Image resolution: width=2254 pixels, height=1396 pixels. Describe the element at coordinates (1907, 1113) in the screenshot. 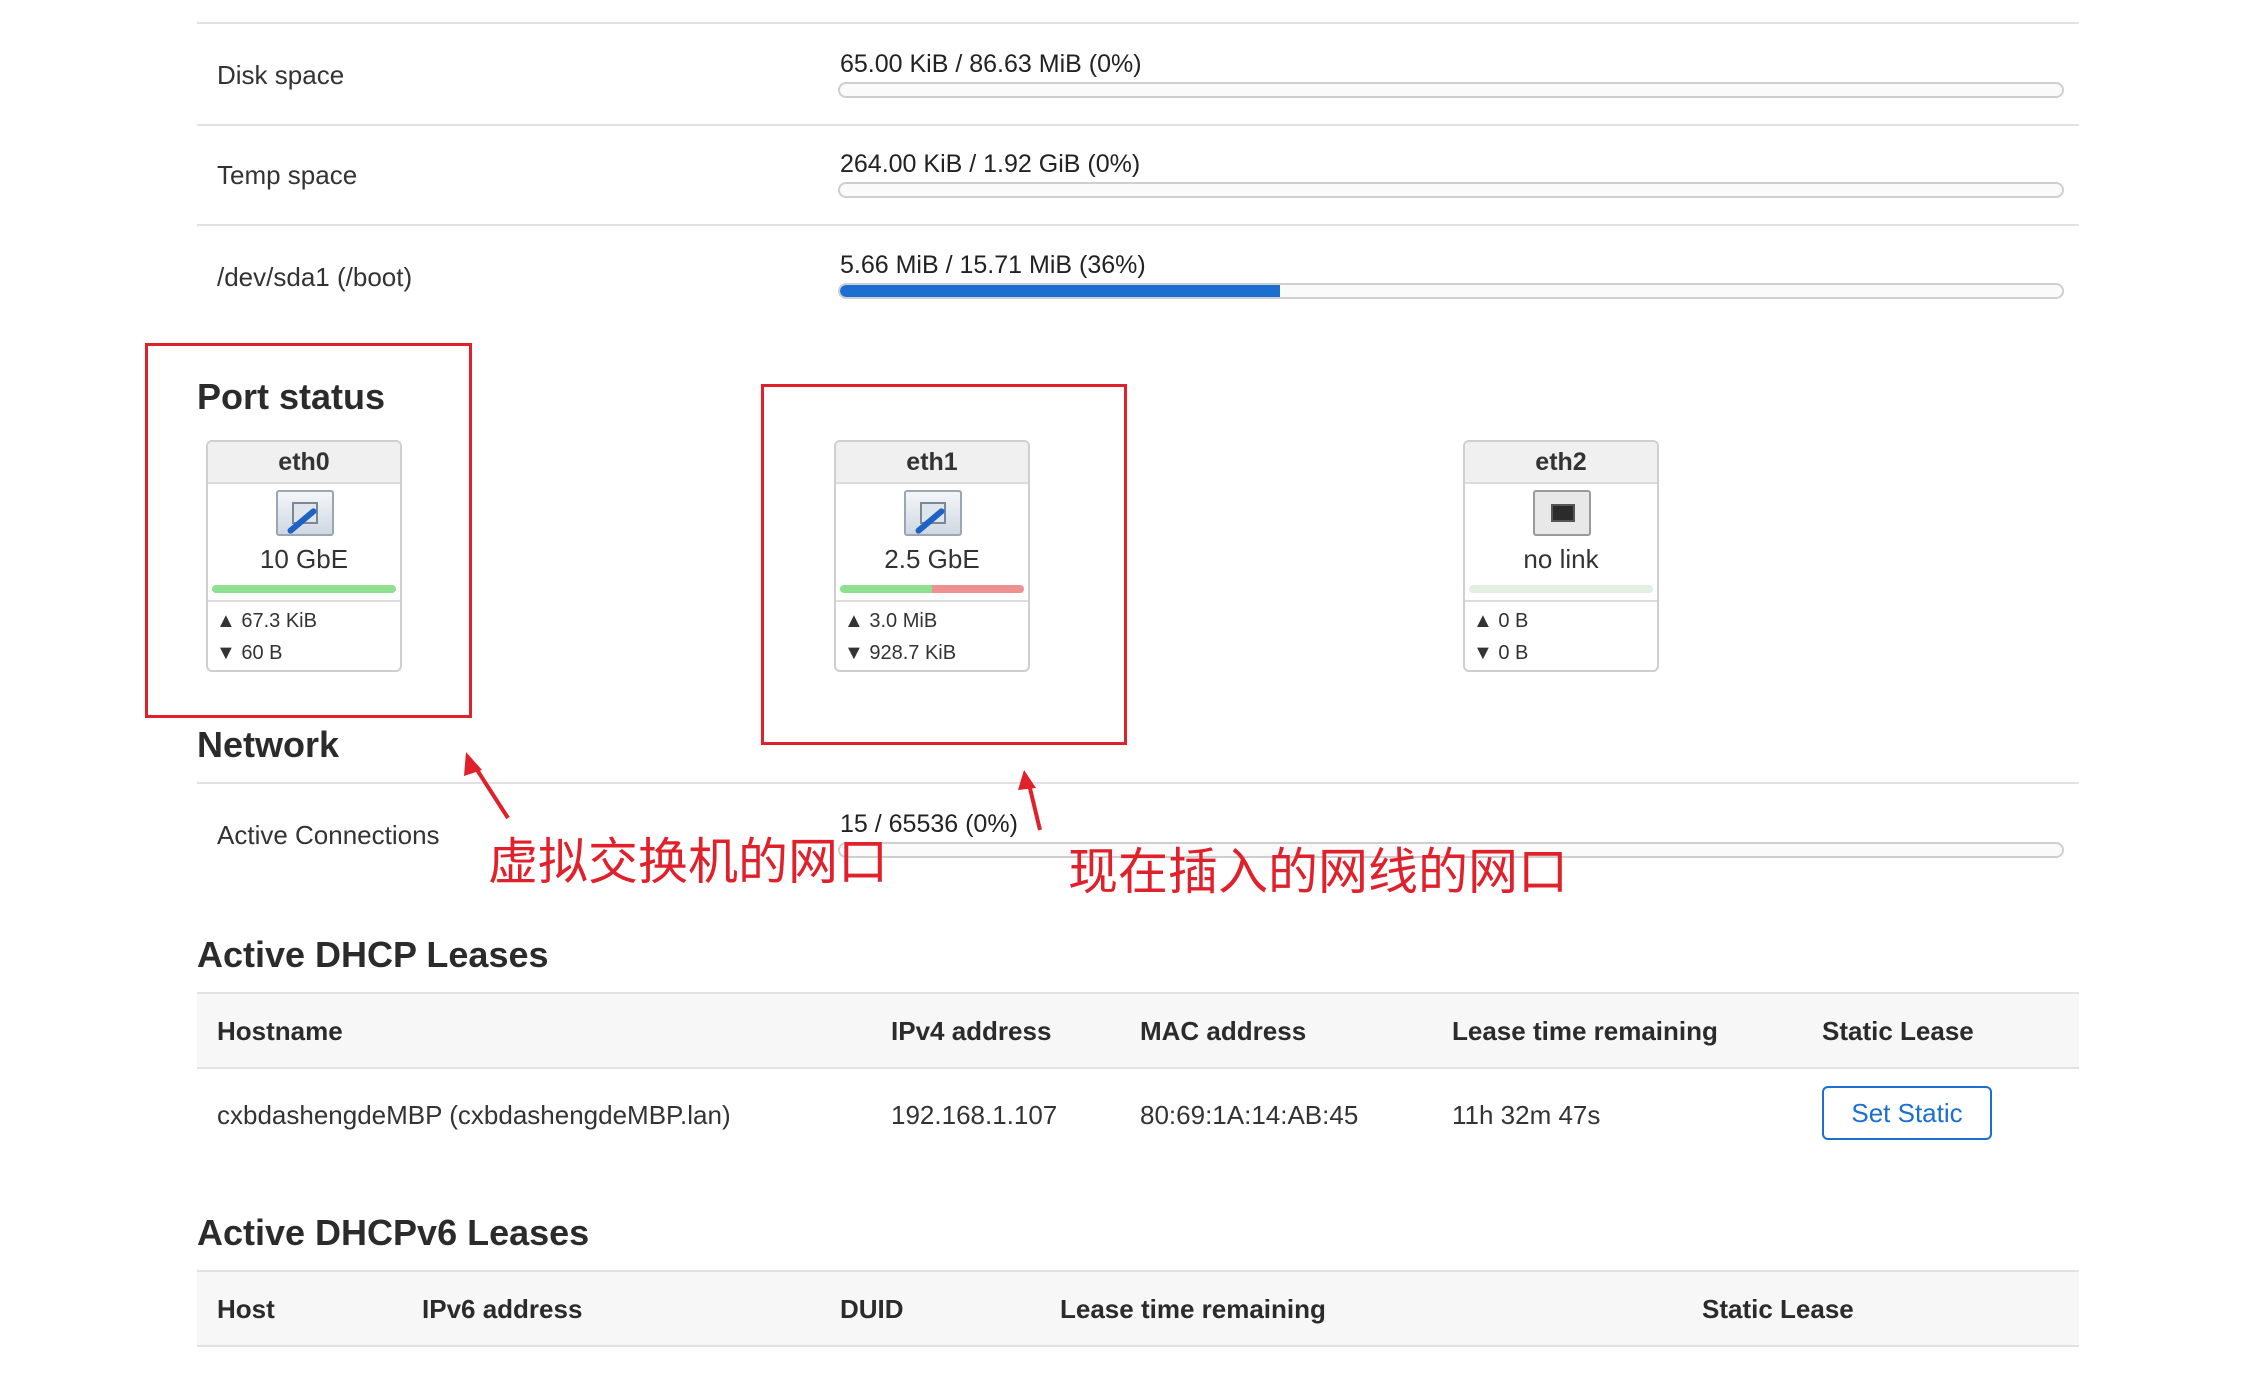

I see `set-static-button: Set Static` at that location.